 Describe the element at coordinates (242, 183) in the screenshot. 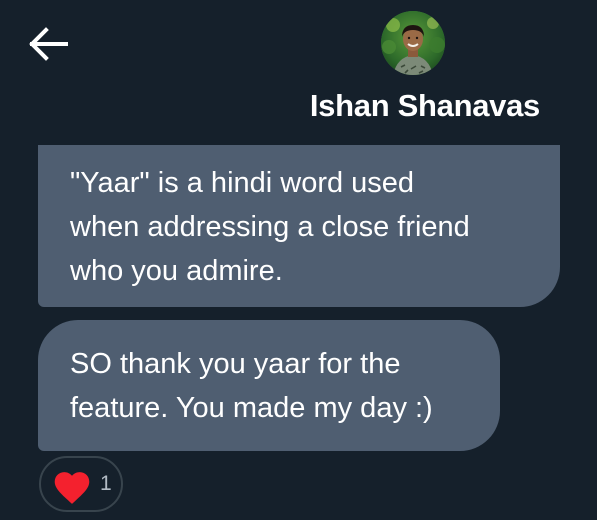

I see `message-text-line: "Yaar" is a hindi word used` at that location.